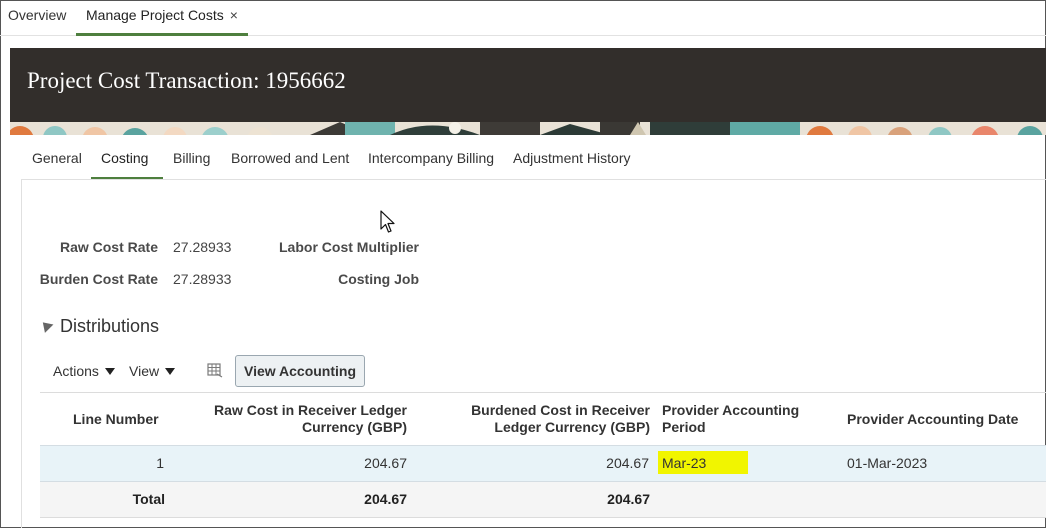  What do you see at coordinates (162, 34) in the screenshot?
I see `active-tab-indicator` at bounding box center [162, 34].